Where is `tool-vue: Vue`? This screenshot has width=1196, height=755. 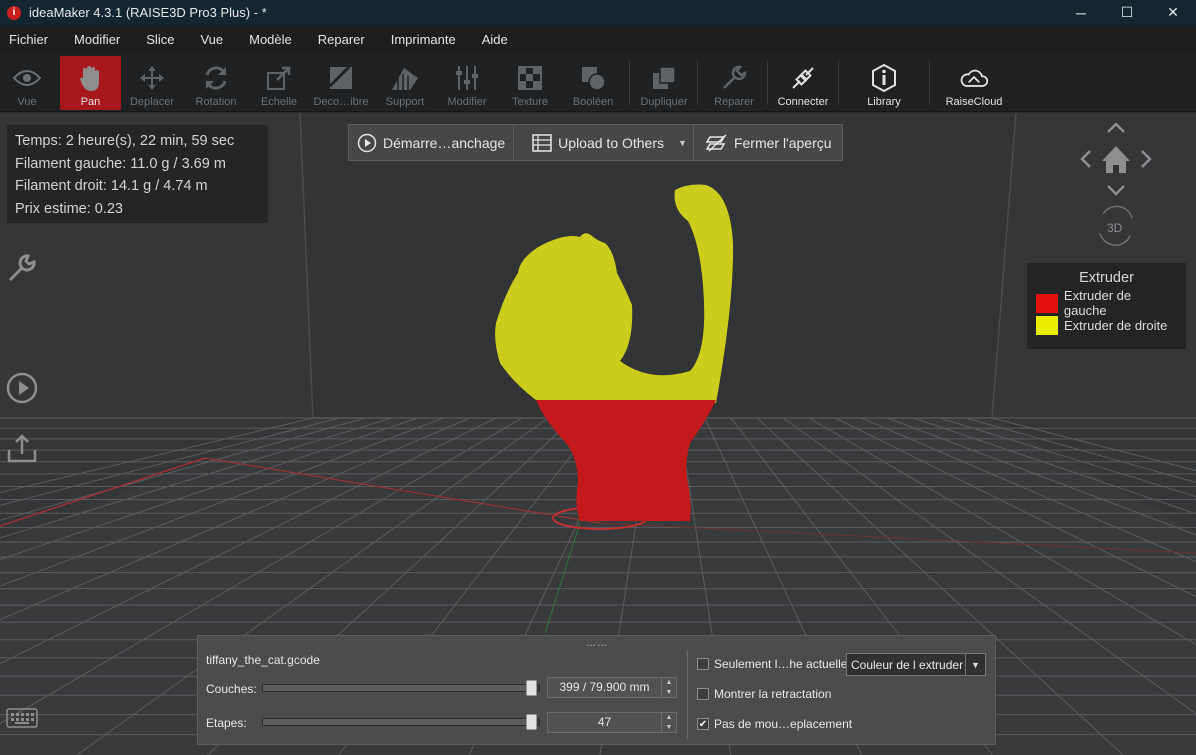
tool-vue: Vue is located at coordinates (27, 83).